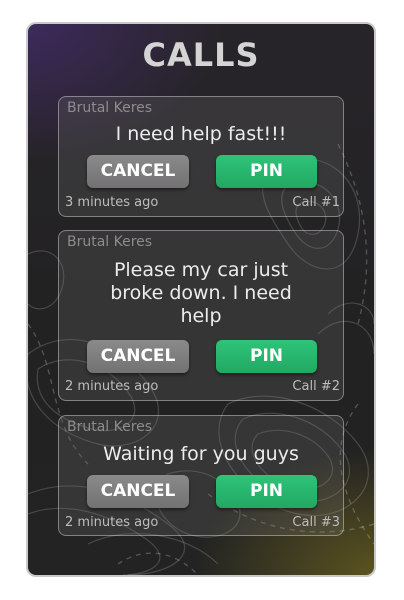  Describe the element at coordinates (316, 386) in the screenshot. I see `call-number: Call #2` at that location.